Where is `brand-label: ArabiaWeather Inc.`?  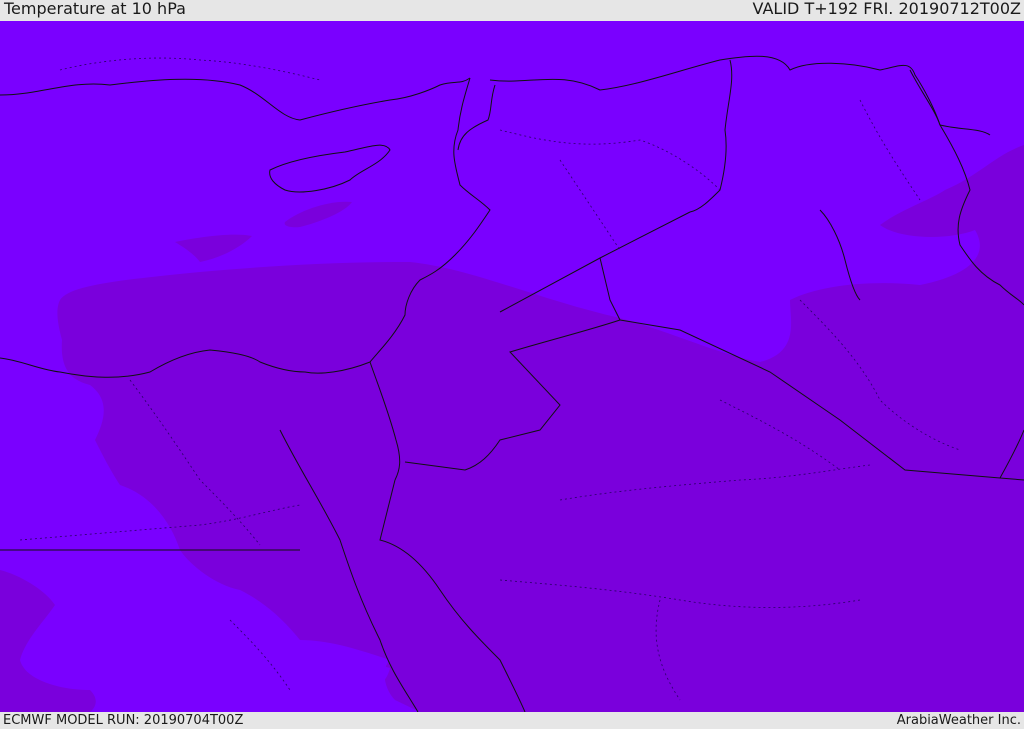 brand-label: ArabiaWeather Inc. is located at coordinates (958, 720).